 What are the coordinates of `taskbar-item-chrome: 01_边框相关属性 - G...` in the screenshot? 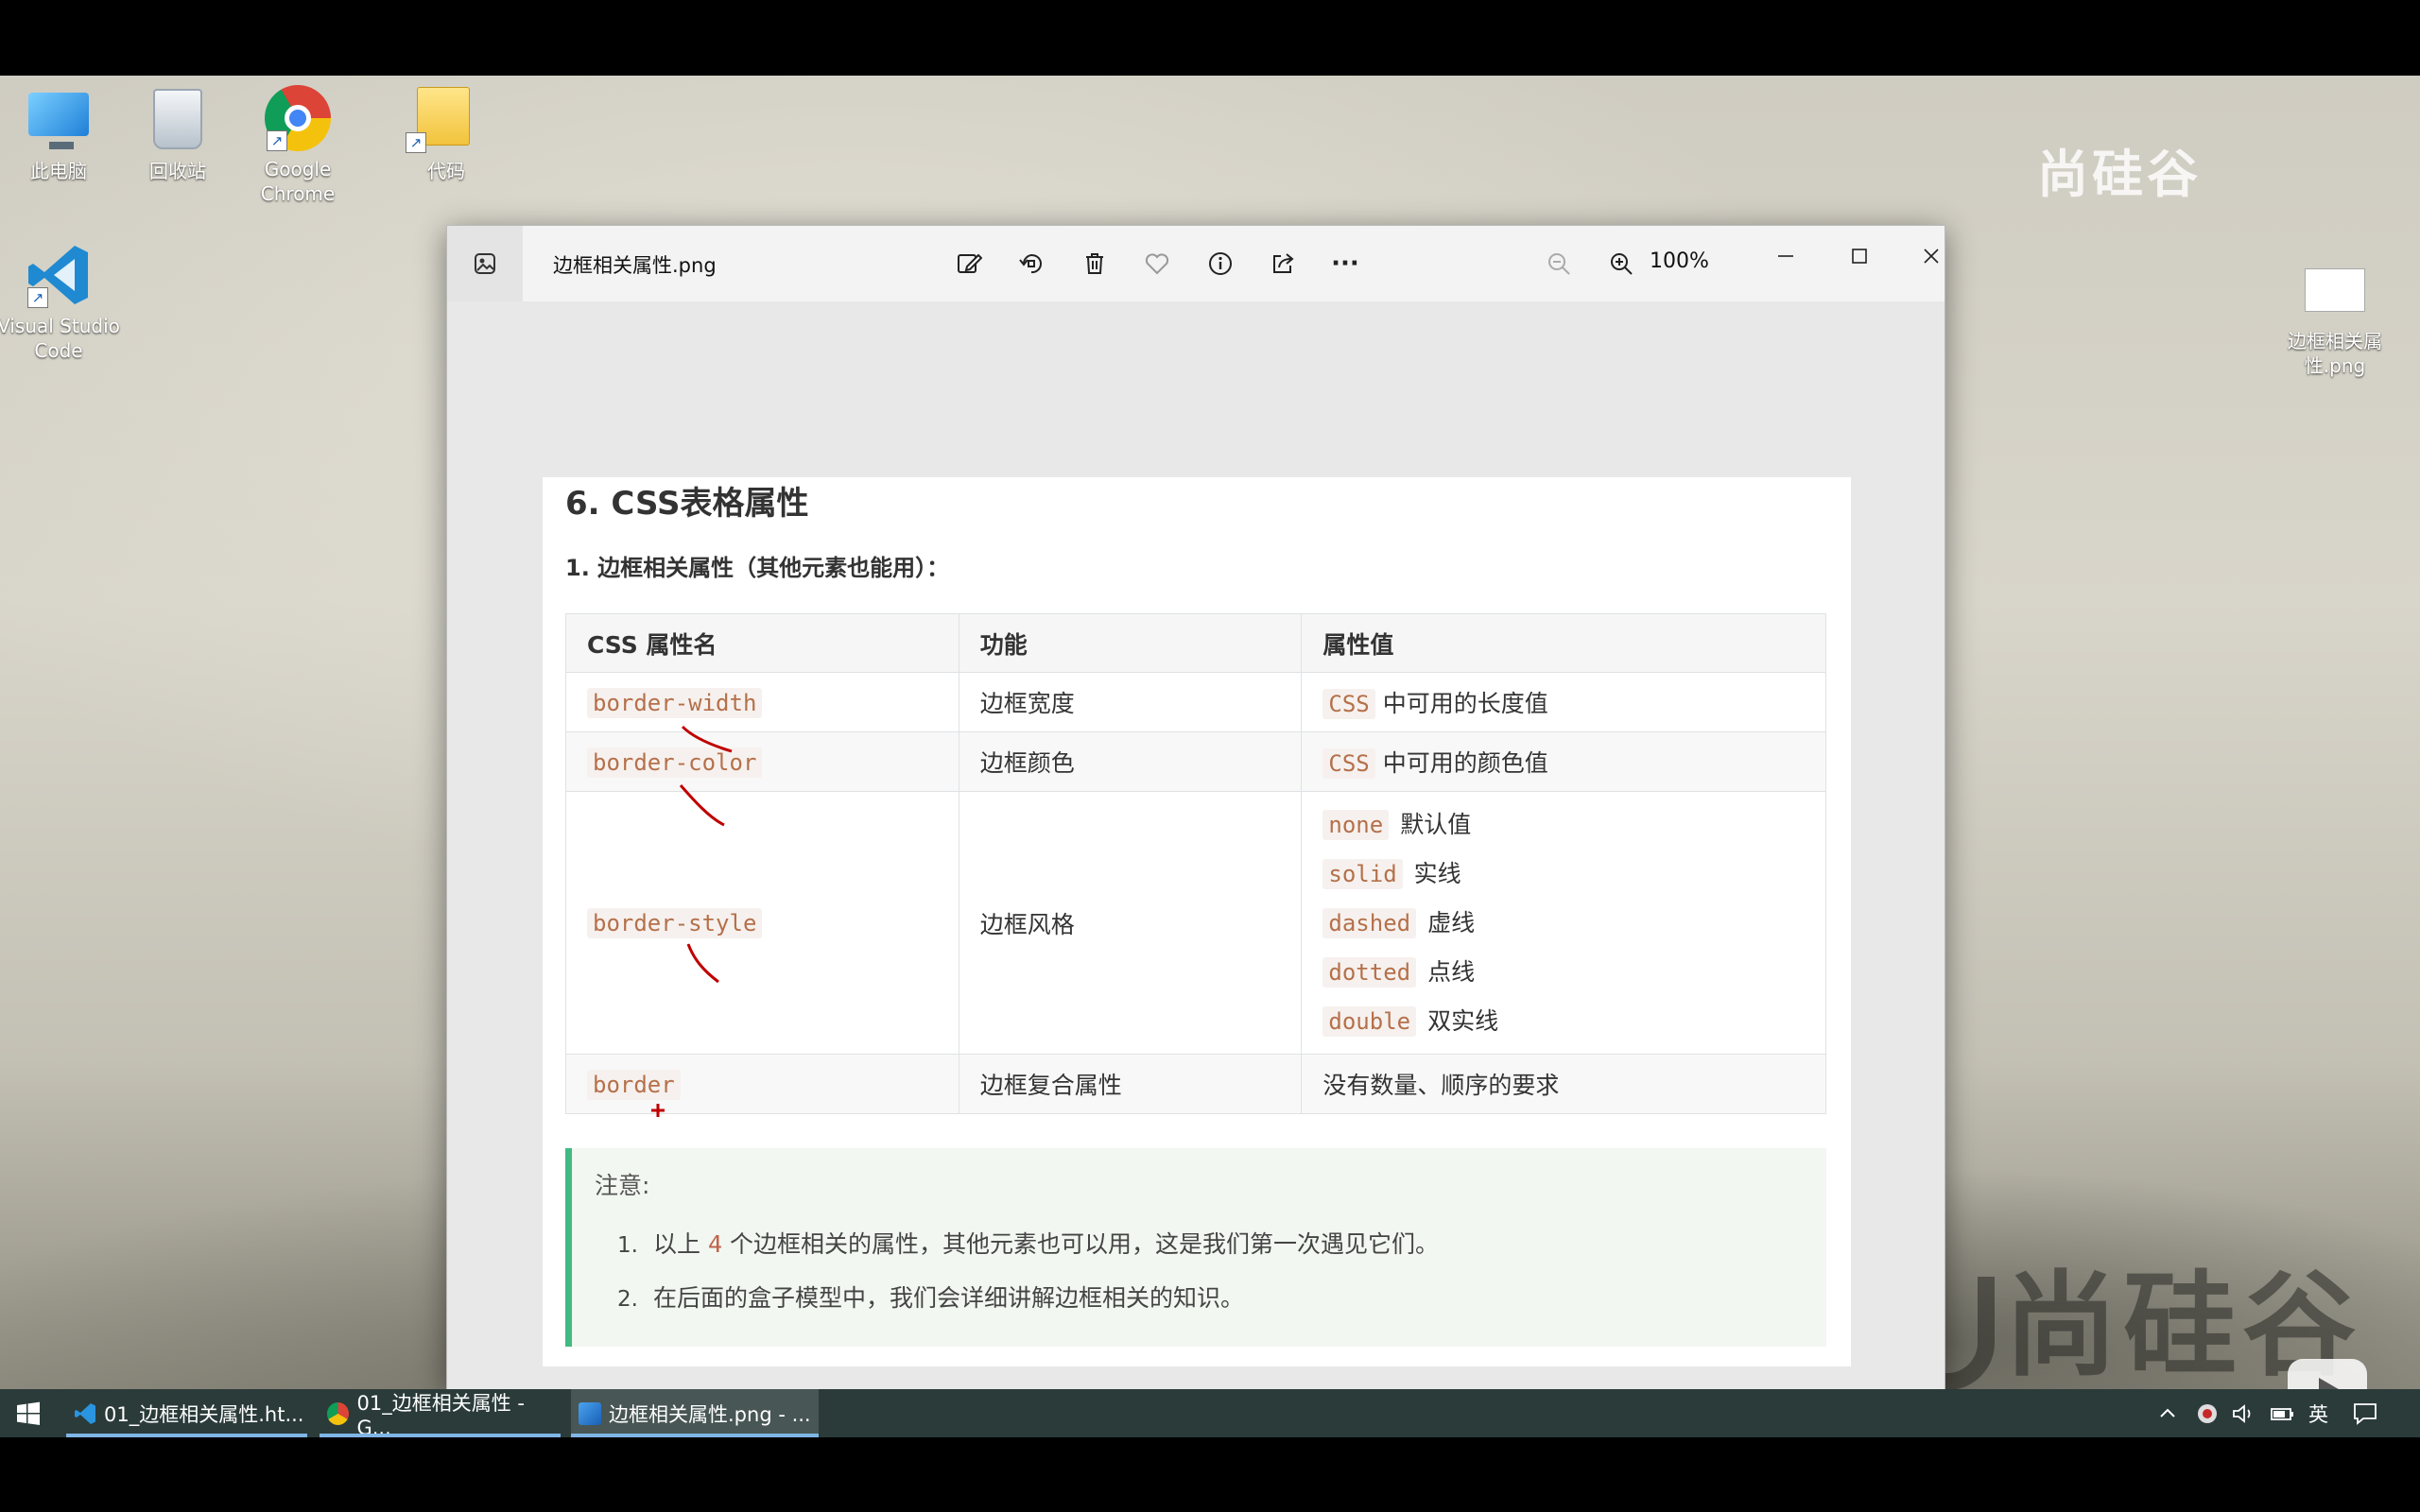 It's located at (440, 1414).